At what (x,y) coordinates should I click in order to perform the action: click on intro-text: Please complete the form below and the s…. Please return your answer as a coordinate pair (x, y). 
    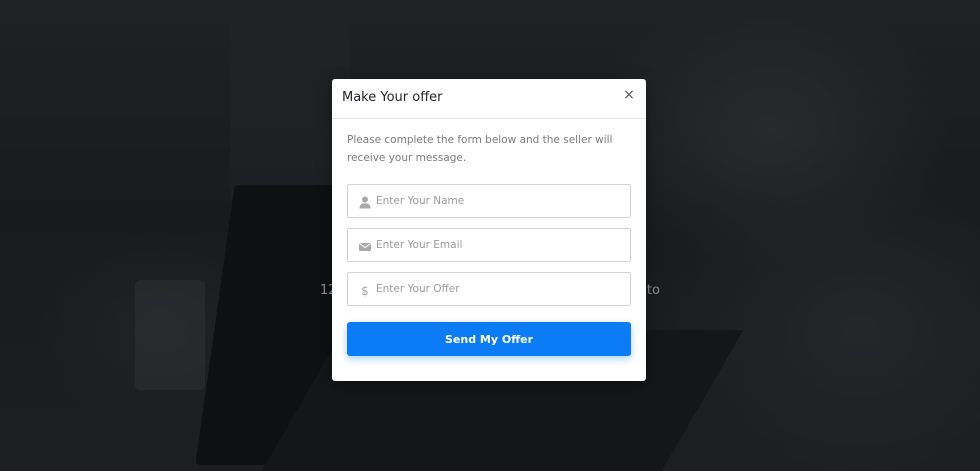
    Looking at the image, I should click on (480, 149).